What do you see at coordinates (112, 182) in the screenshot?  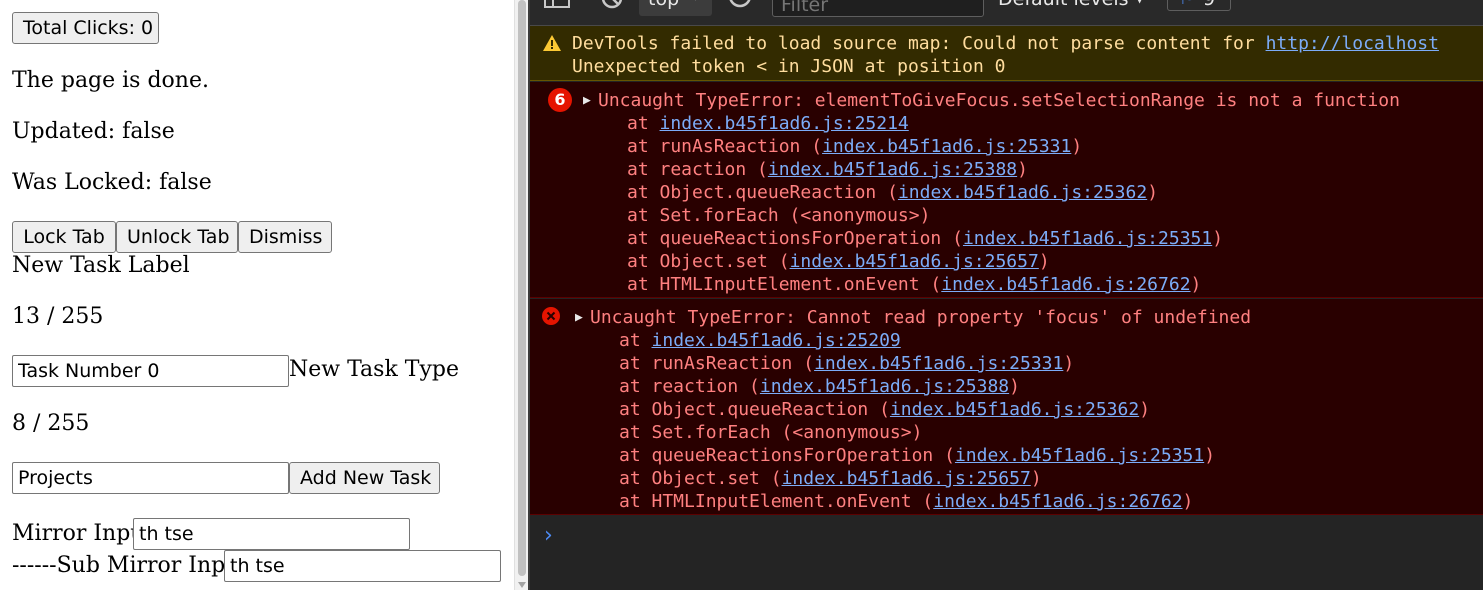 I see `was-locked-text: Was Locked: false` at bounding box center [112, 182].